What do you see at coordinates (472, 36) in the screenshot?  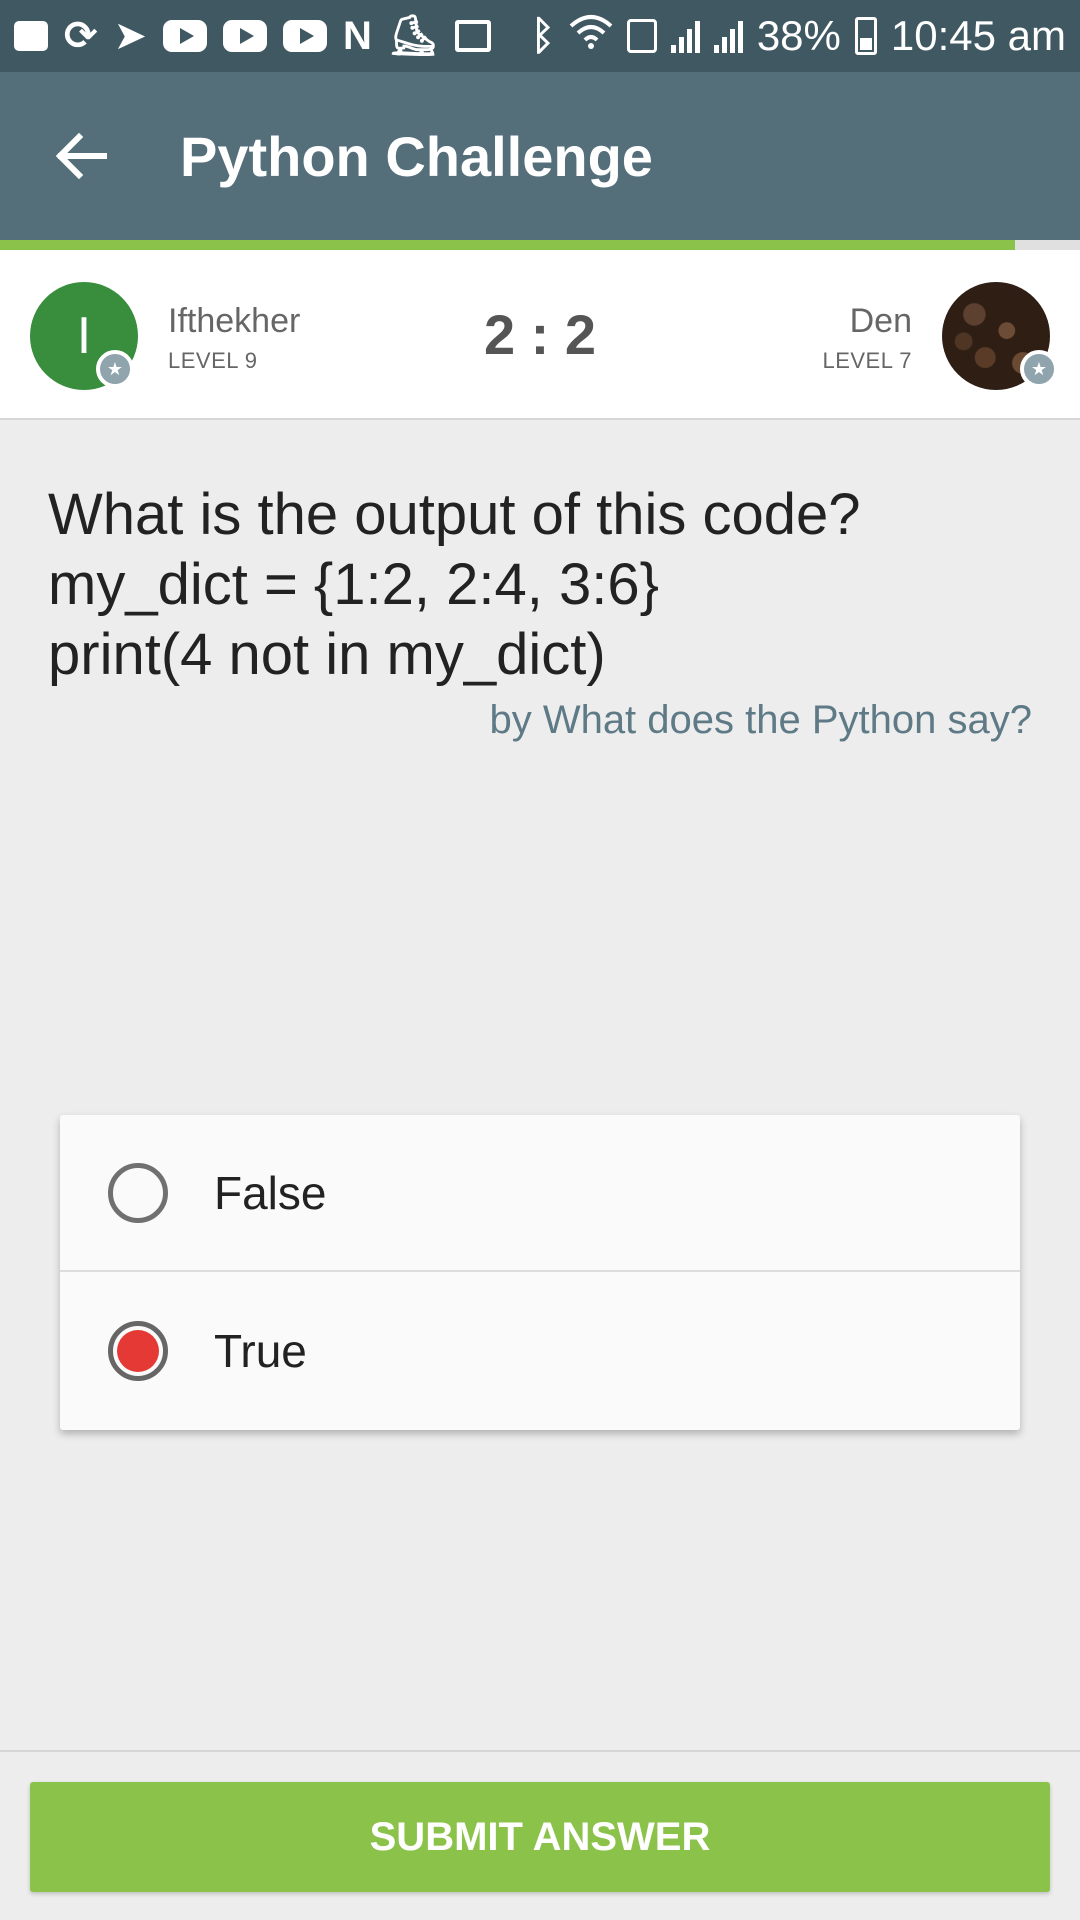 I see `image-icon` at bounding box center [472, 36].